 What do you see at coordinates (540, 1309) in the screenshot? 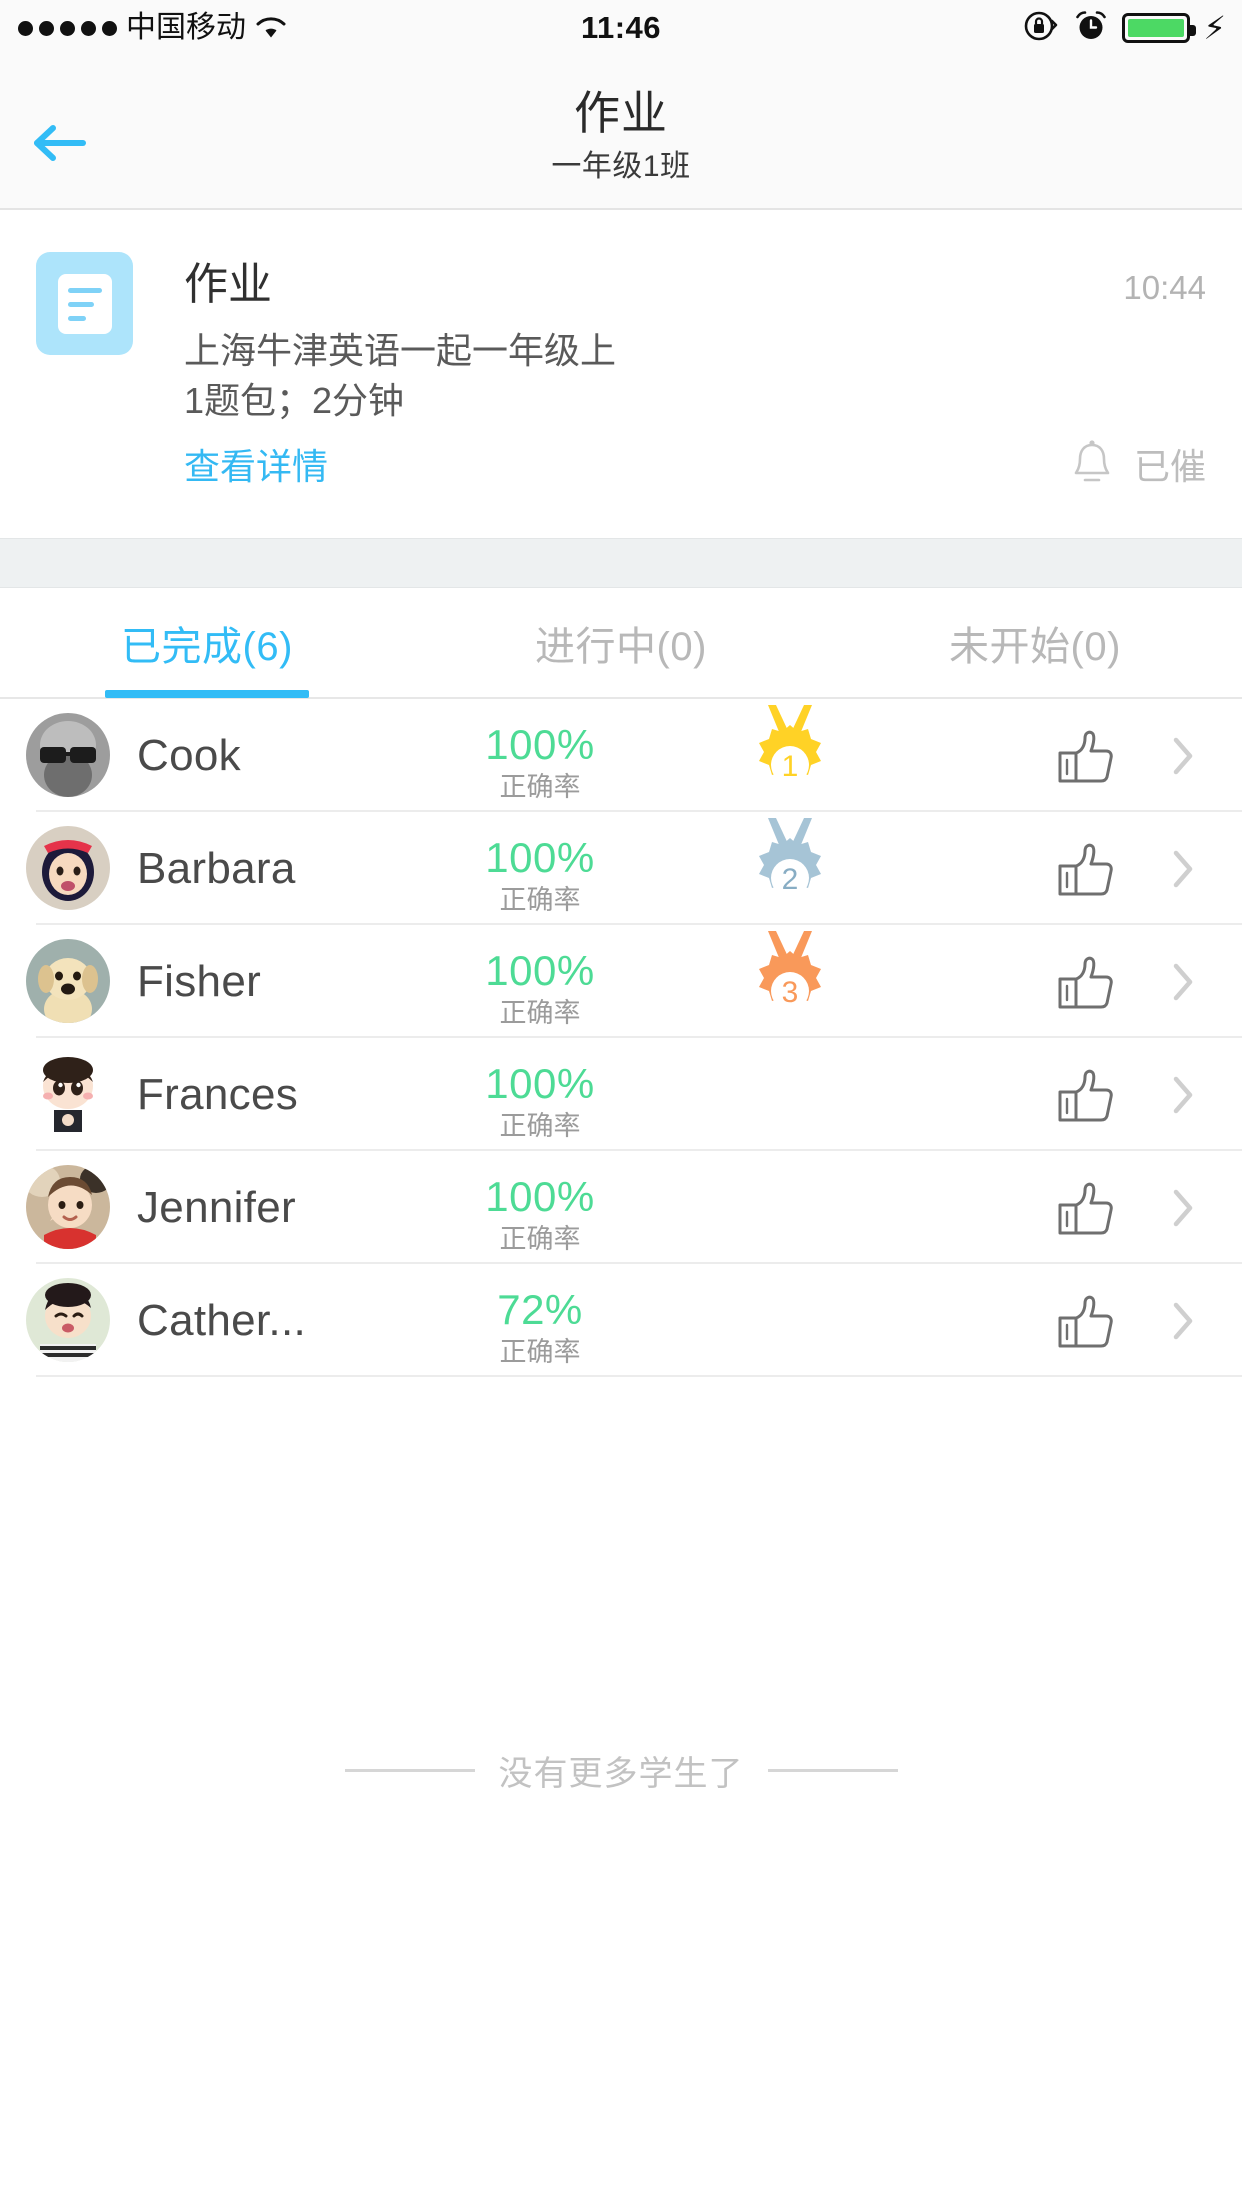
I see `accuracy-percent: 72%` at bounding box center [540, 1309].